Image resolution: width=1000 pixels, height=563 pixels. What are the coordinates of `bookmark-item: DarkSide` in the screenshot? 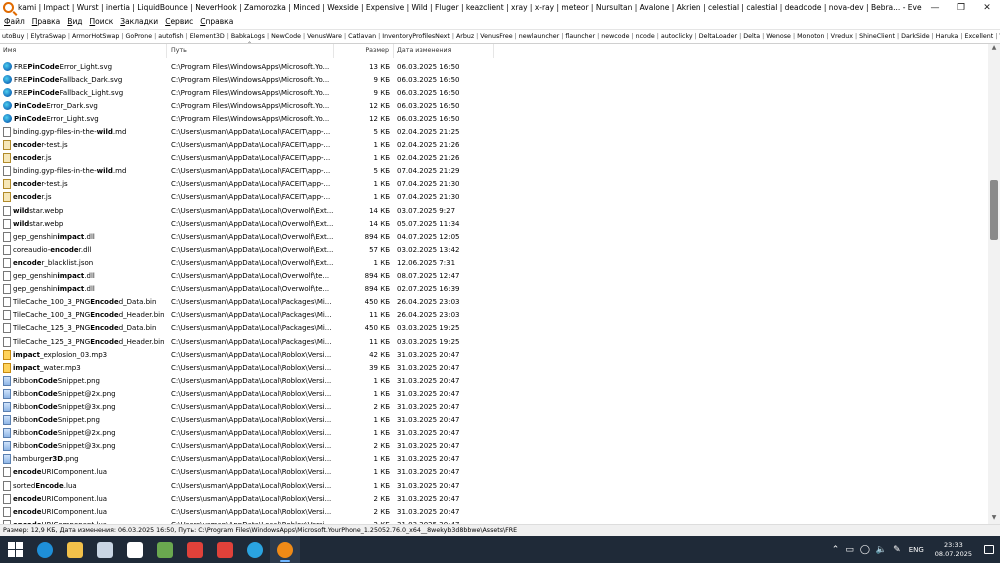 It's located at (915, 36).